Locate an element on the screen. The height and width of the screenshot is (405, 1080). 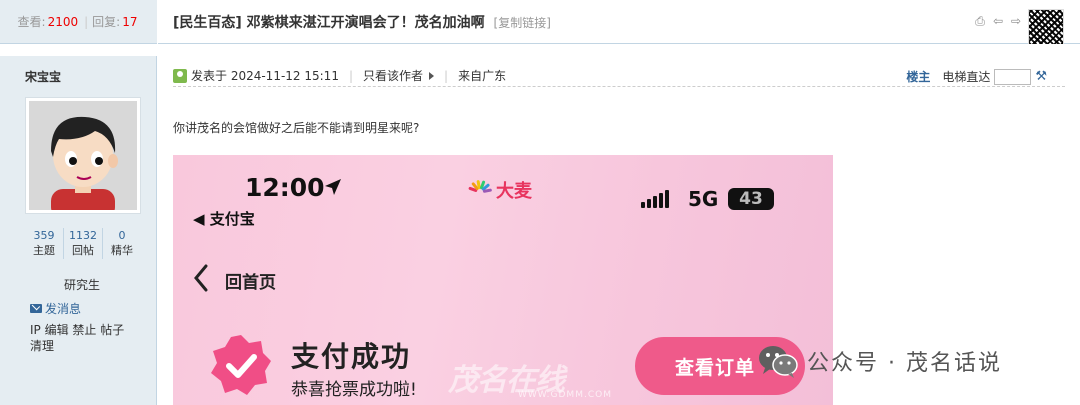
stat-posts-label: 回帖 is located at coordinates (83, 250).